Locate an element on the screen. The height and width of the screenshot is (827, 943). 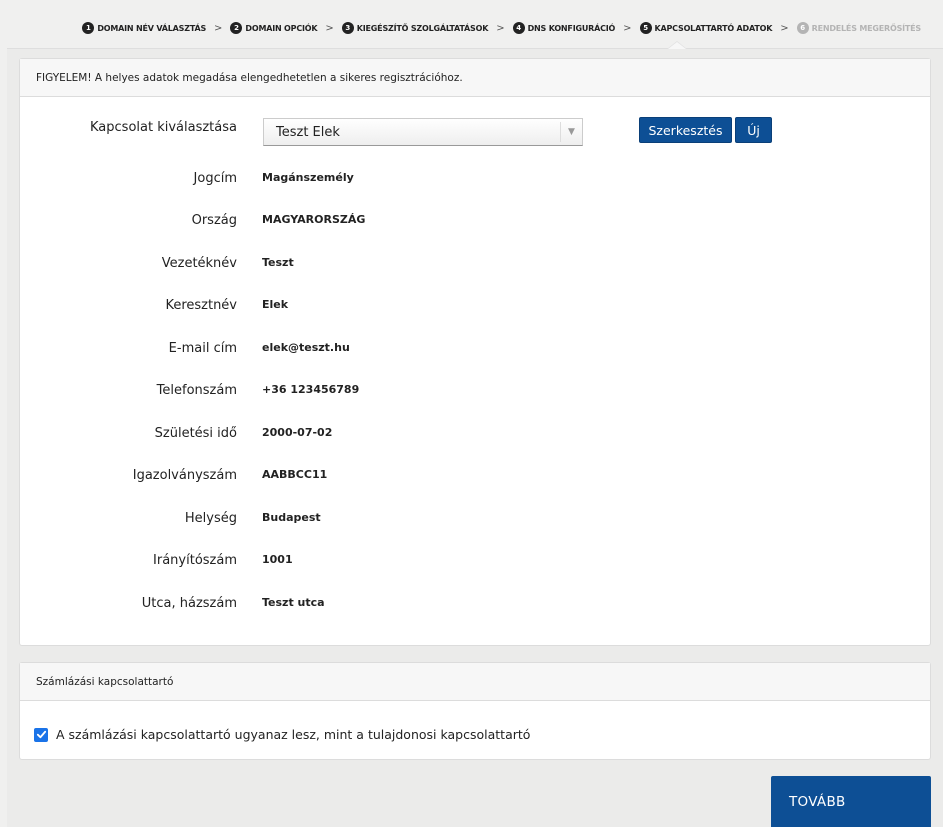
field-label: Telefonszám is located at coordinates (196, 390).